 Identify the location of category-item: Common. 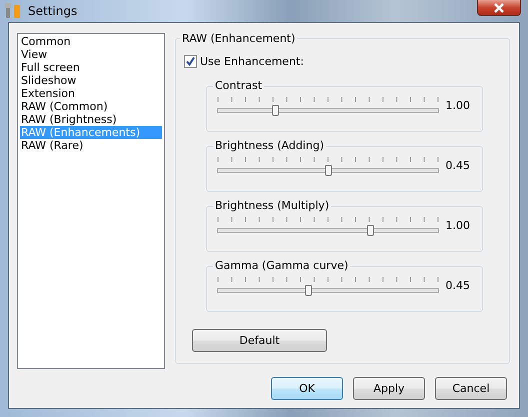
(91, 41).